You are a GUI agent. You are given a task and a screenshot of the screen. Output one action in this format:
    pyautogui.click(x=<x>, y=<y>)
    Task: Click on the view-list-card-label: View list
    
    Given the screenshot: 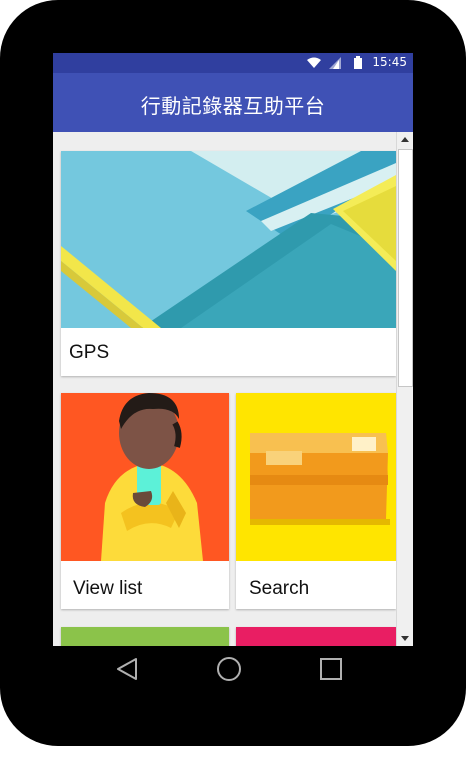 What is the action you would take?
    pyautogui.click(x=108, y=588)
    